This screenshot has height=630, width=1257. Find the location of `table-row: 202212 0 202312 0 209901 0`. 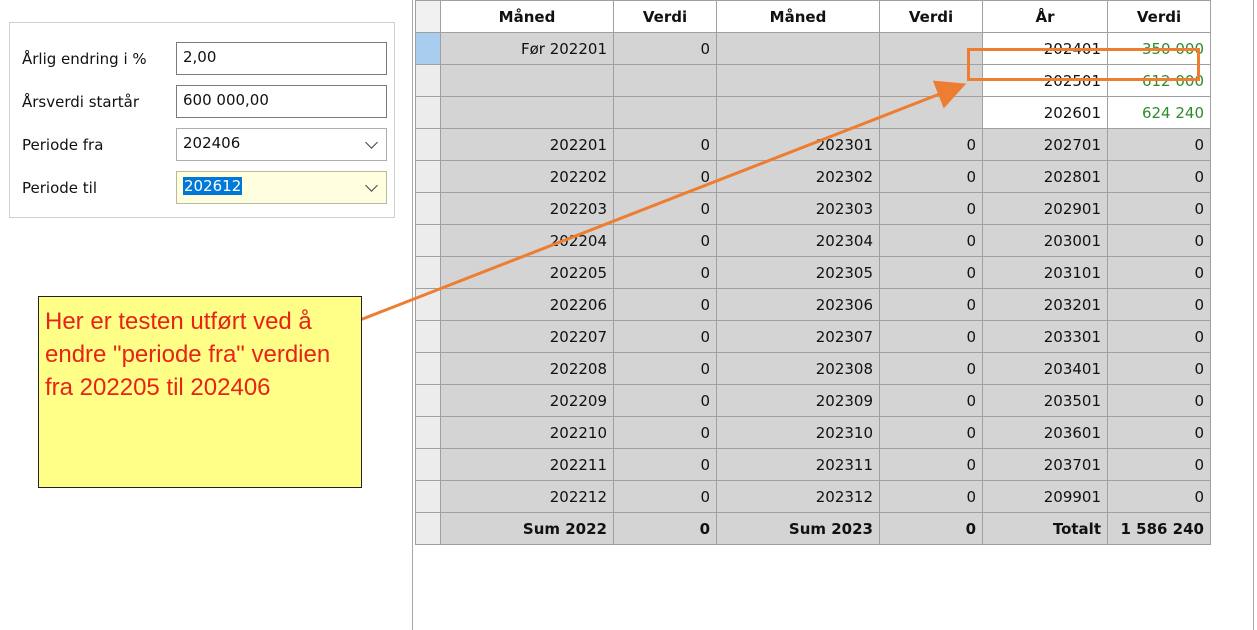

table-row: 202212 0 202312 0 209901 0 is located at coordinates (813, 496).